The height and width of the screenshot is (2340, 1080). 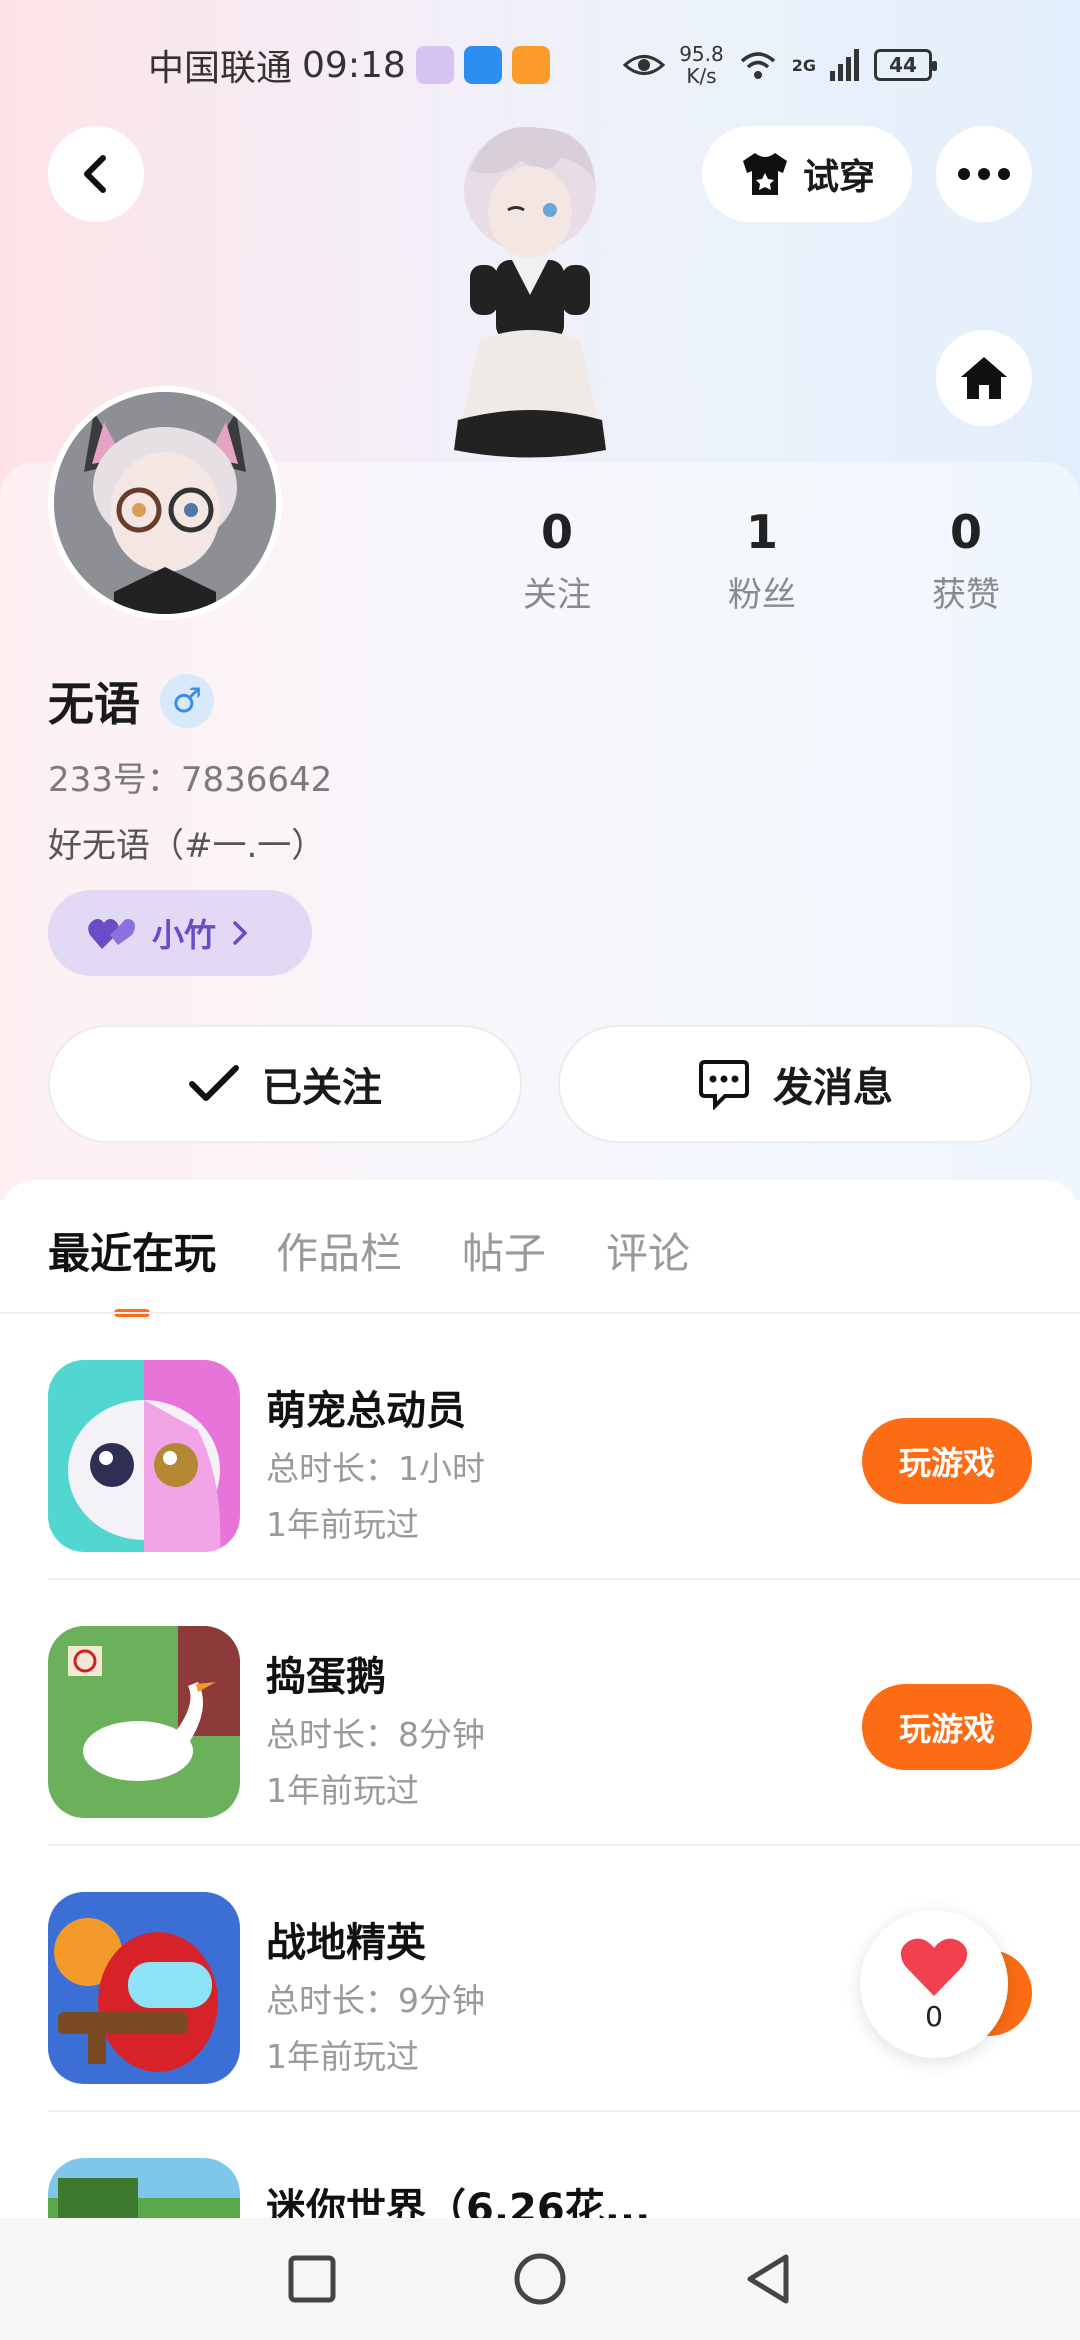 I want to click on chat-bubble-icon, so click(x=724, y=1085).